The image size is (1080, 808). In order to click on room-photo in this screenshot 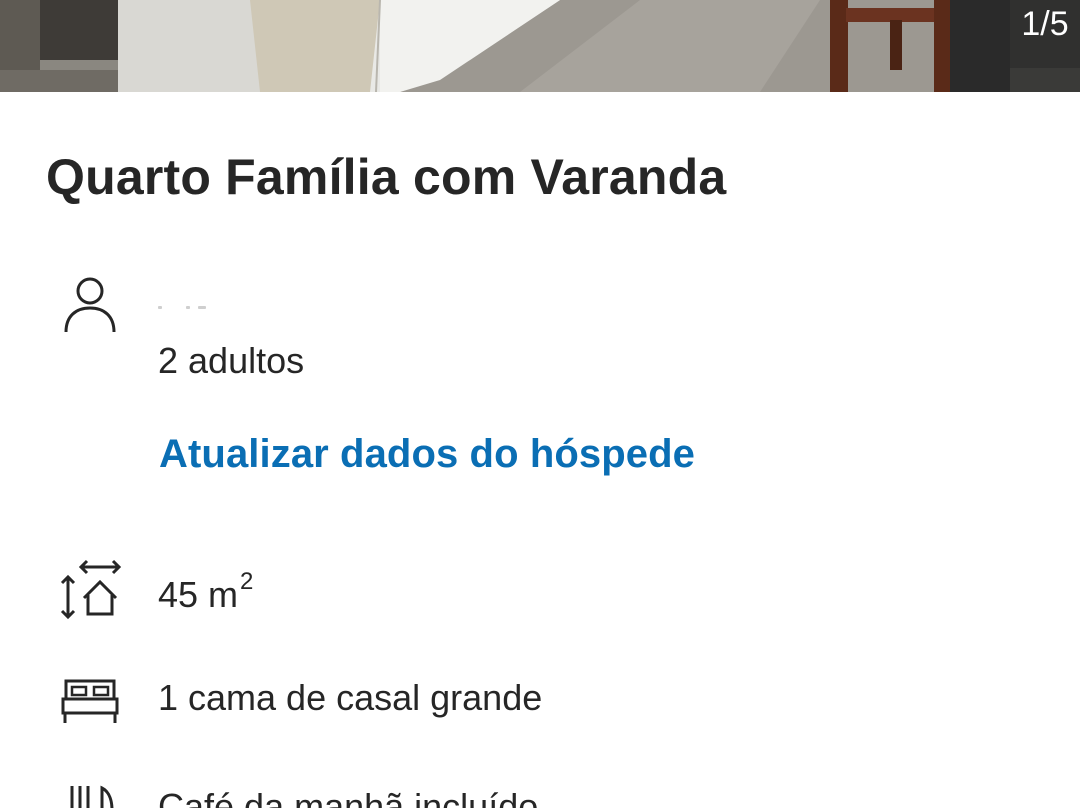, I will do `click(540, 46)`.